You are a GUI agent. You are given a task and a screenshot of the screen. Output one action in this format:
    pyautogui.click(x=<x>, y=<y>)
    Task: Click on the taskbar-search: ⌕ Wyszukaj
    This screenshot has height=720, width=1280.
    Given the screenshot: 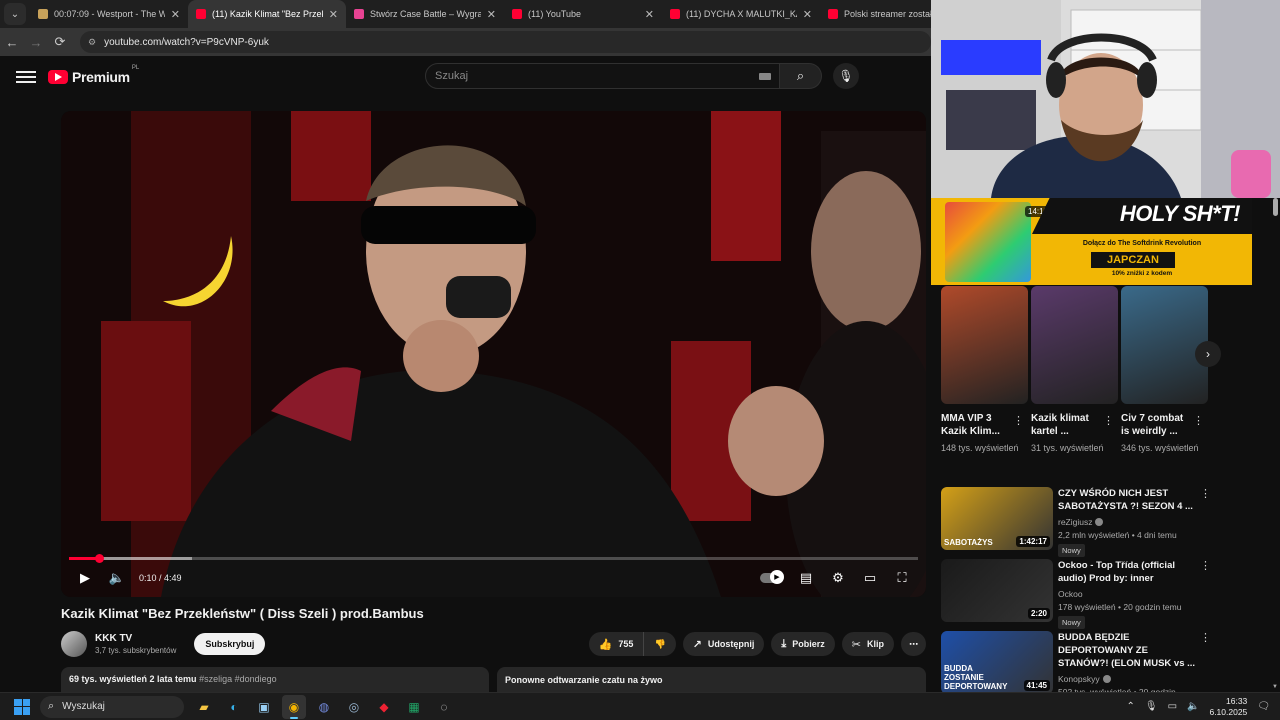 What is the action you would take?
    pyautogui.click(x=112, y=706)
    